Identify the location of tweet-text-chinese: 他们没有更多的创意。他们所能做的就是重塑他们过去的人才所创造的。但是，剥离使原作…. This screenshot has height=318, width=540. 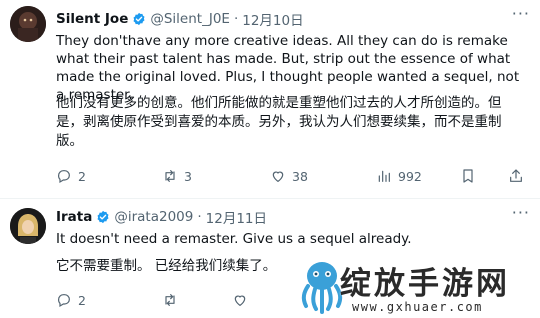
(279, 122).